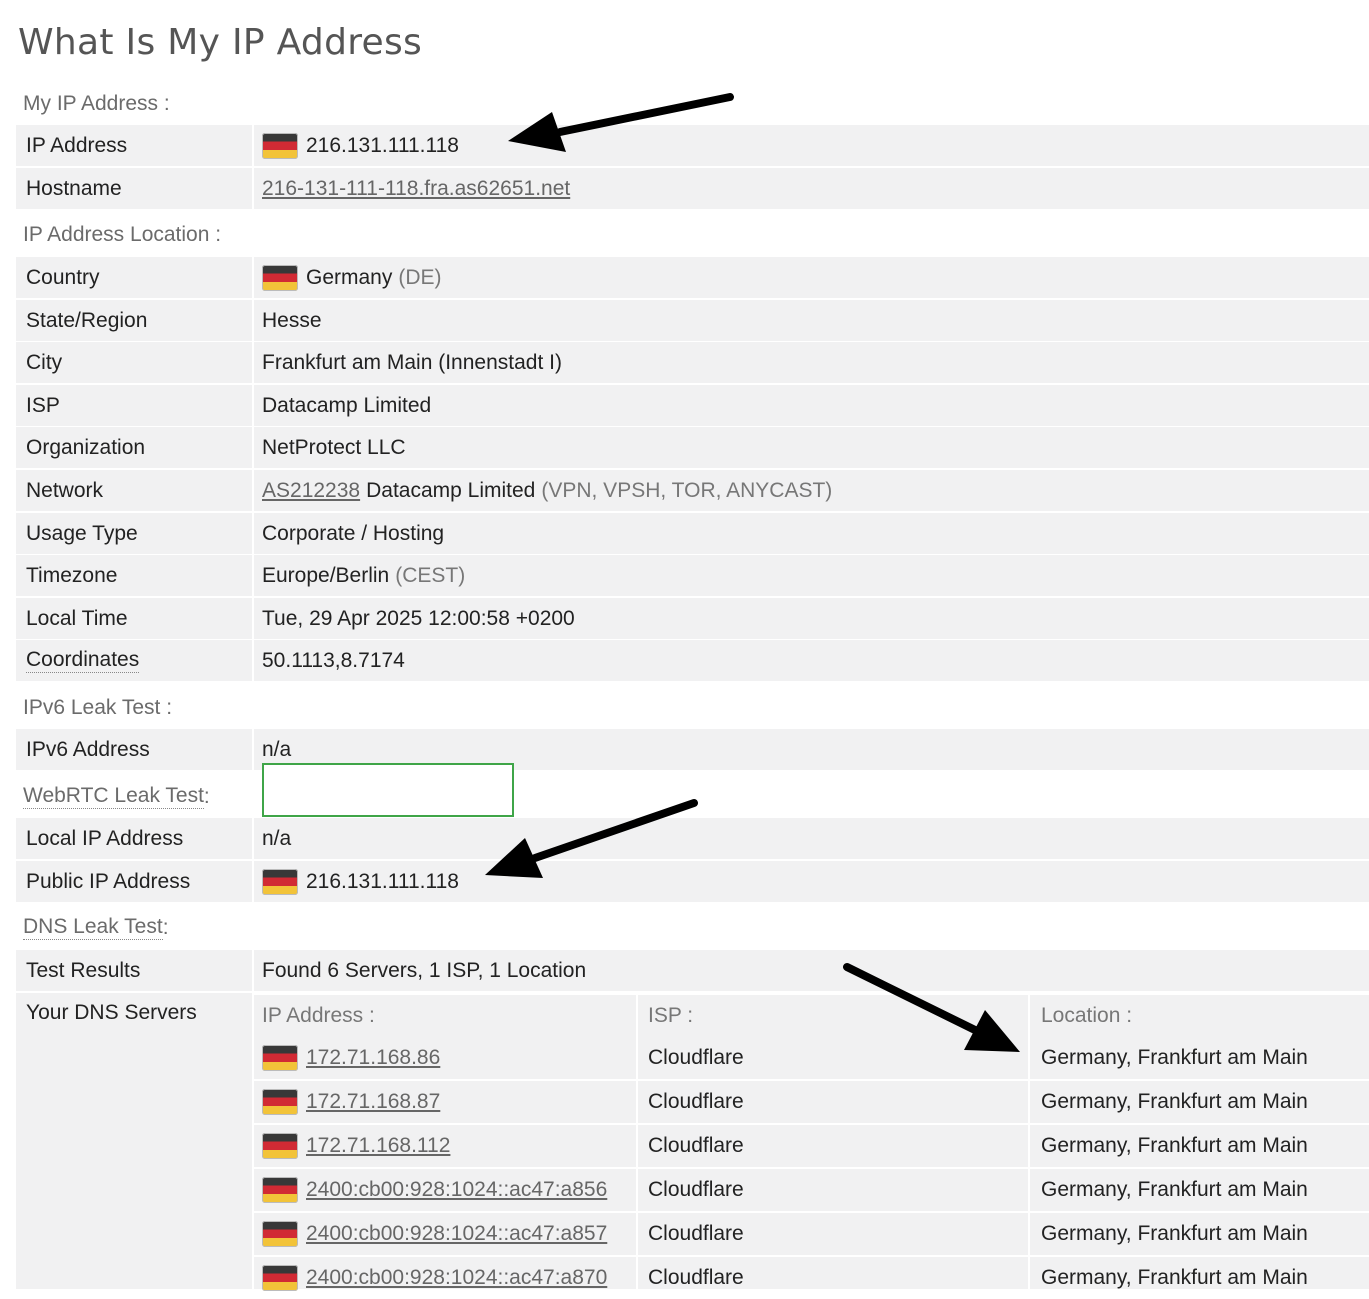 Image resolution: width=1369 pixels, height=1299 pixels. I want to click on dns-server-ip-link: 172.71.168.87, so click(373, 1102).